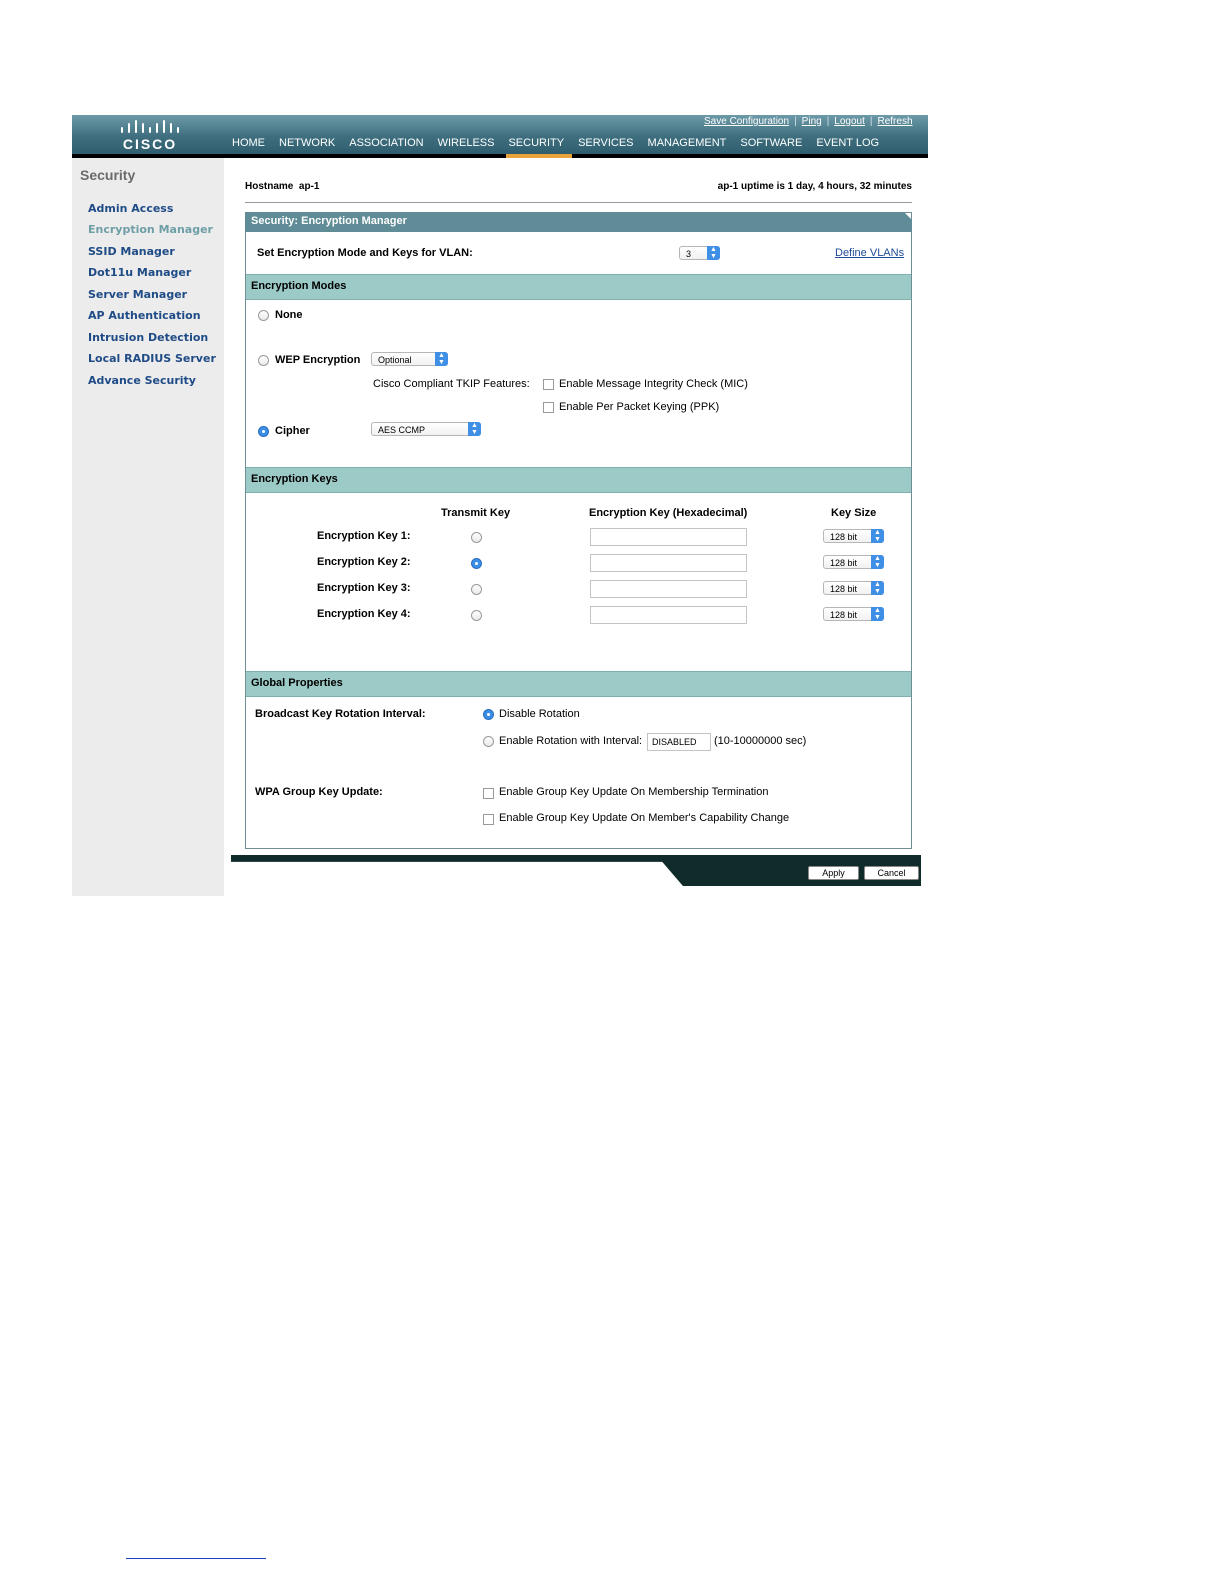  What do you see at coordinates (539, 147) in the screenshot?
I see `nav-security: SECURITY` at bounding box center [539, 147].